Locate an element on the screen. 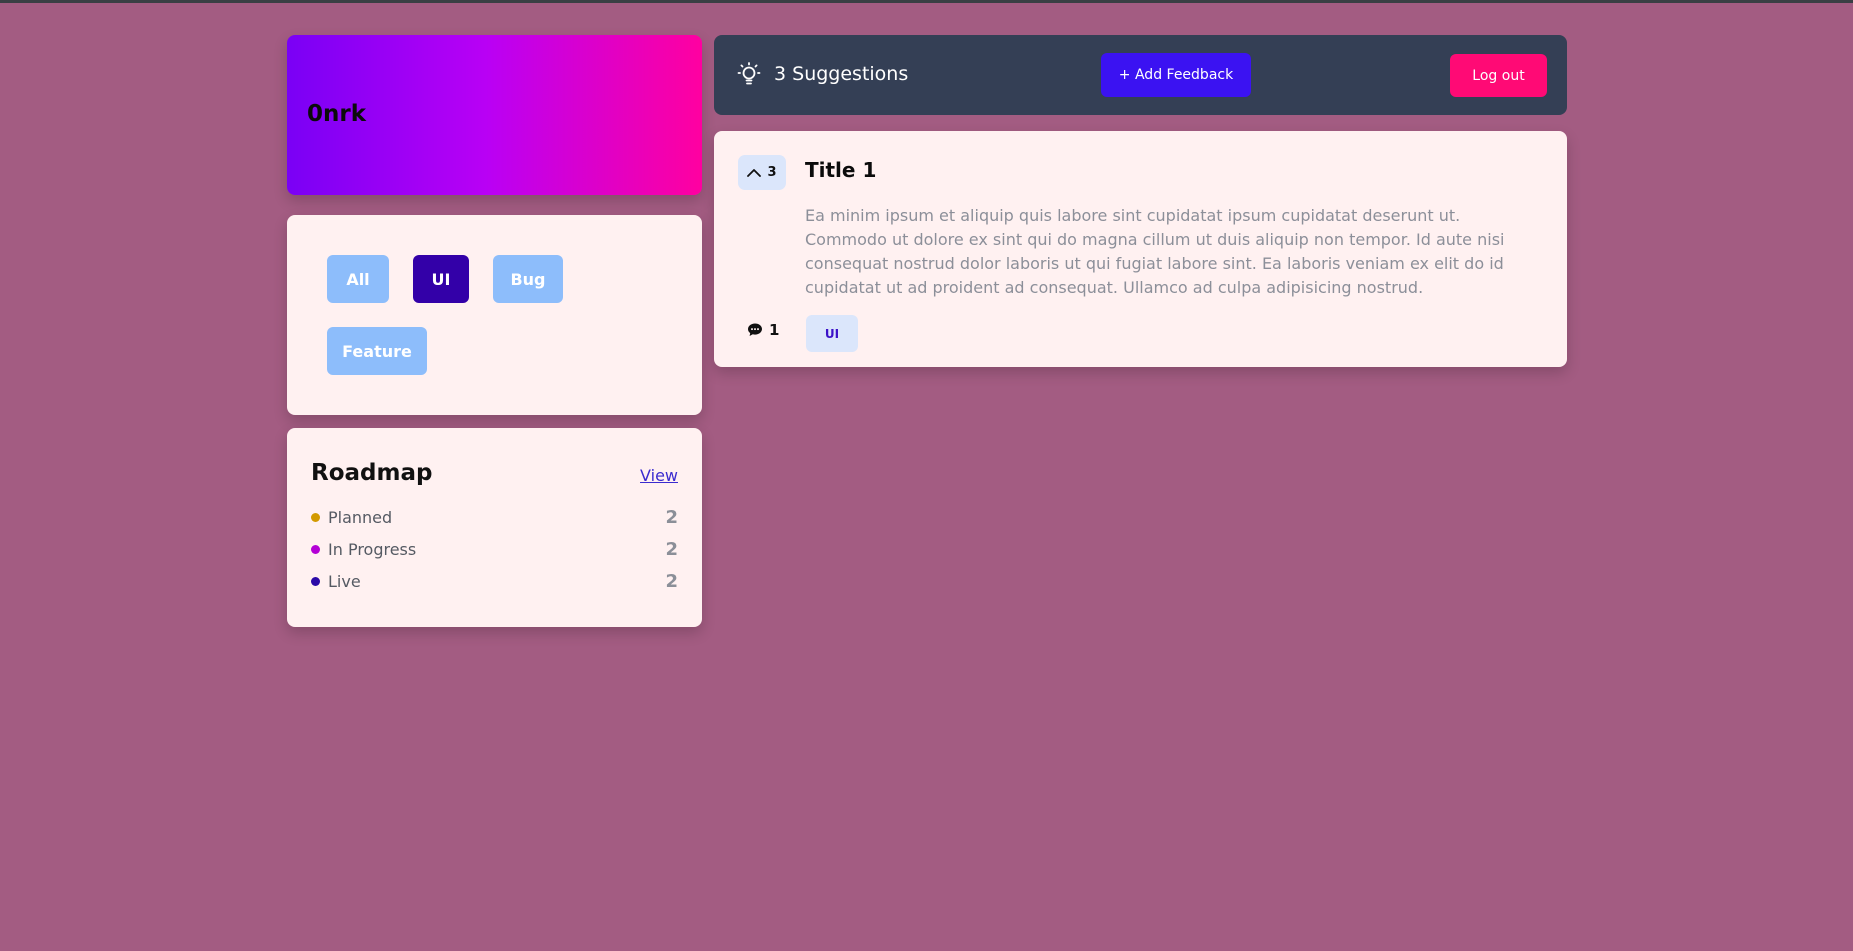 The width and height of the screenshot is (1853, 951). comment-icon is located at coordinates (755, 329).